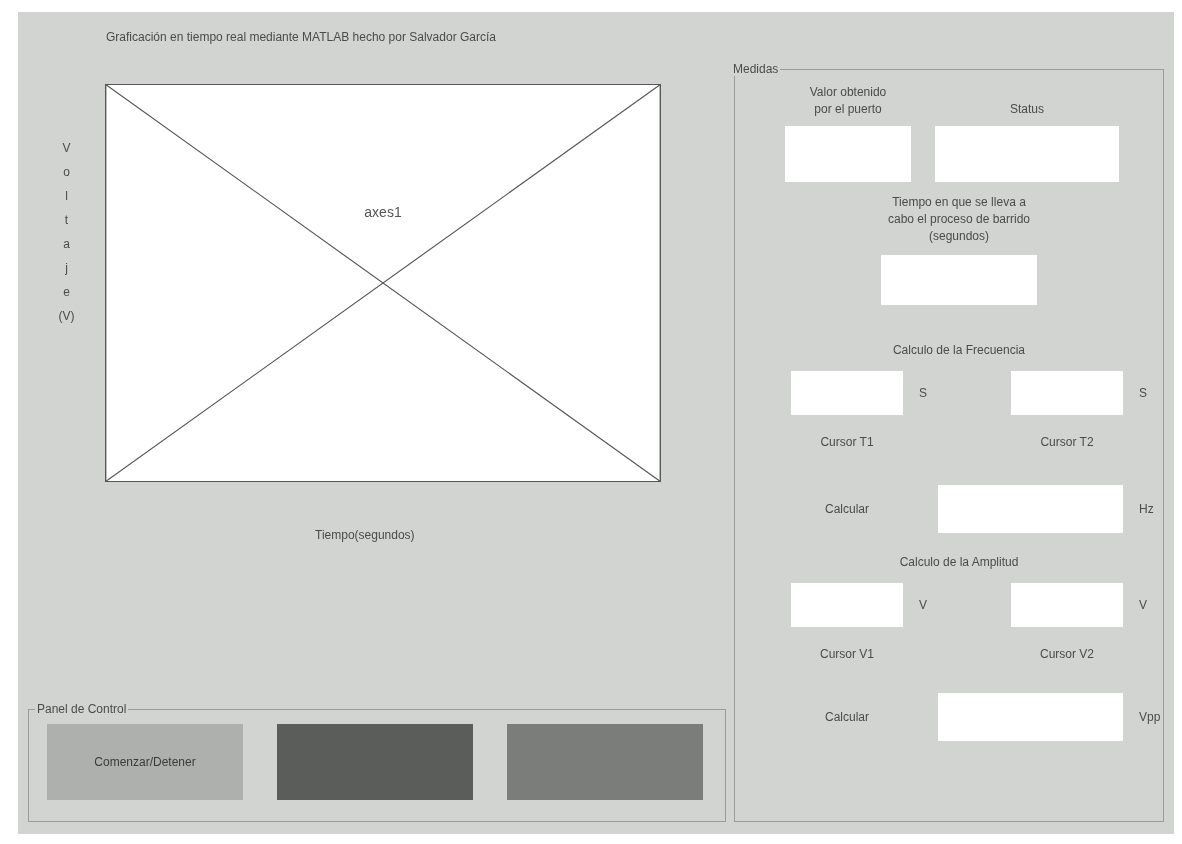 This screenshot has width=1182, height=844. I want to click on push-button: Comenzar/Detener, so click(145, 762).